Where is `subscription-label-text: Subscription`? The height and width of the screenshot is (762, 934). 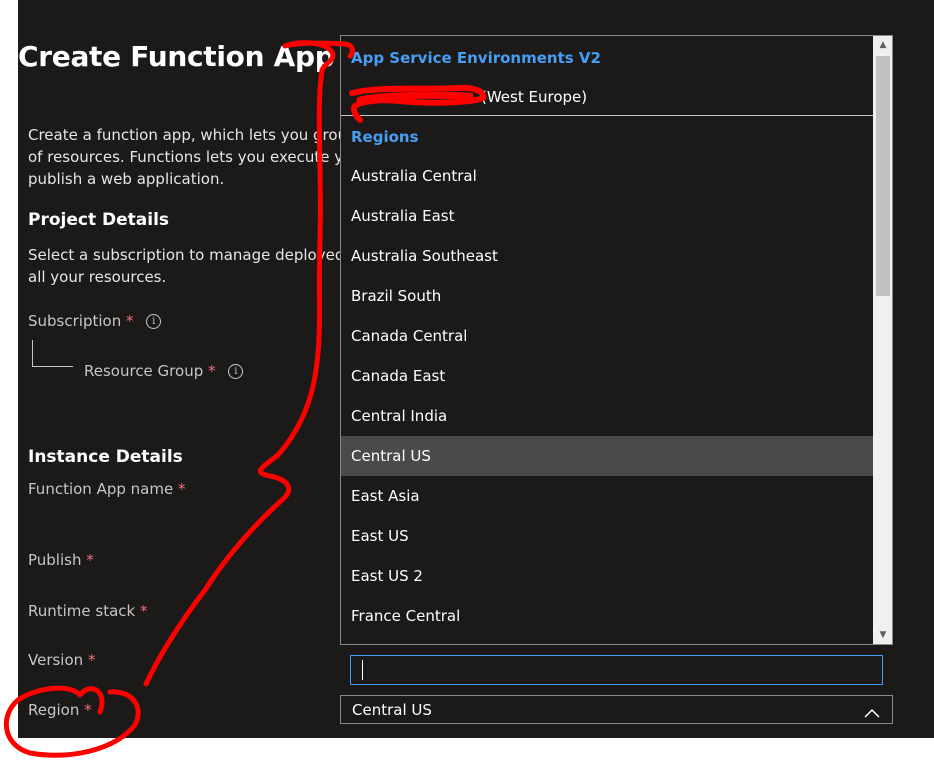 subscription-label-text: Subscription is located at coordinates (75, 321).